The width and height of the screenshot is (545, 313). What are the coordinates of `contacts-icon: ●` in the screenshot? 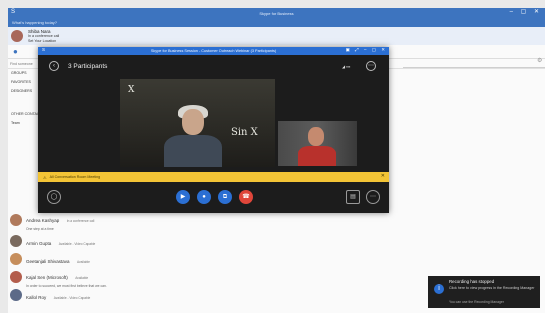 It's located at (15, 51).